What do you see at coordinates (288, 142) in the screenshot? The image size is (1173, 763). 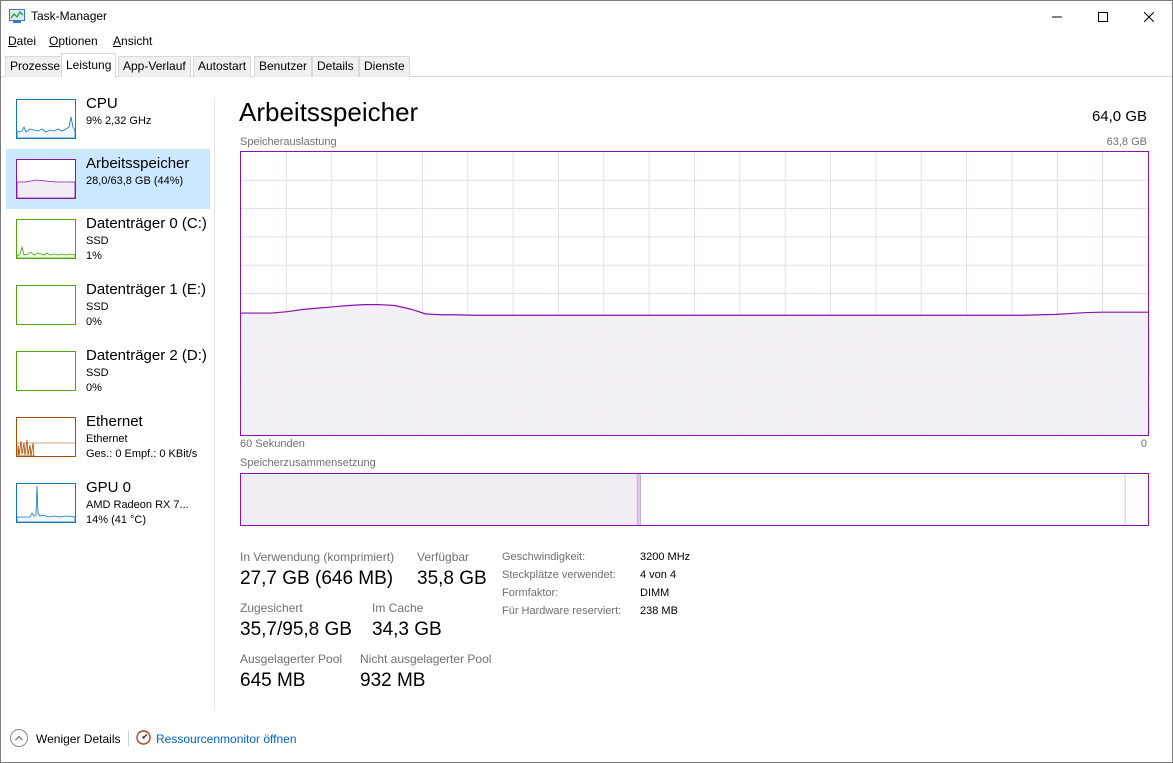 I see `usage-chart-label: Speicherauslastung` at bounding box center [288, 142].